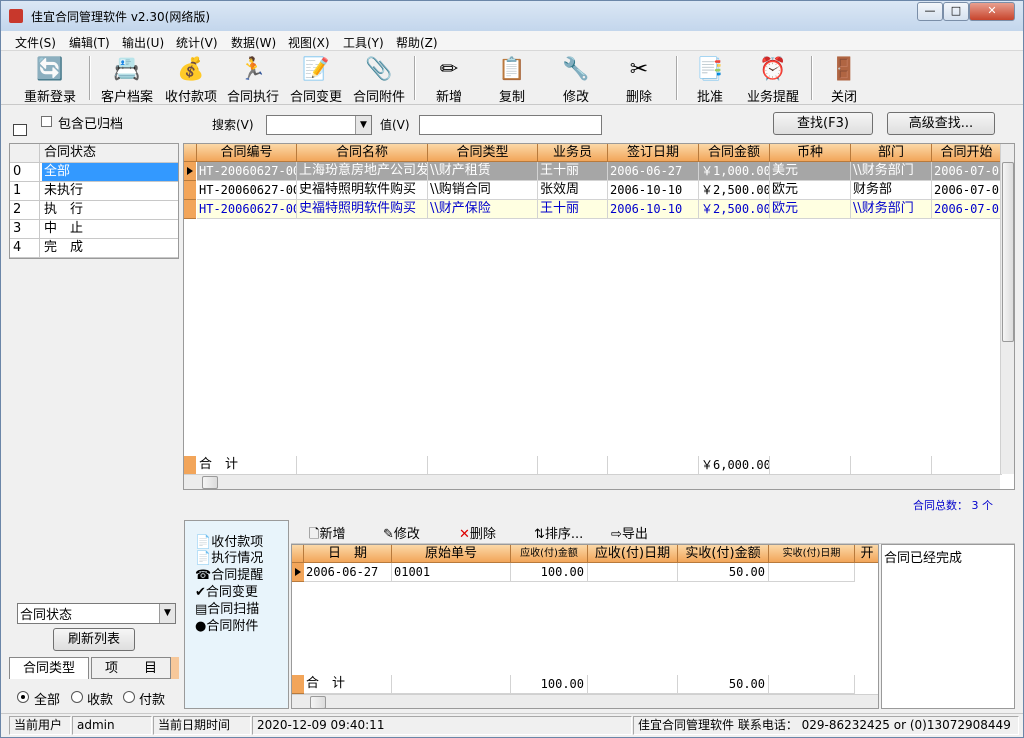  What do you see at coordinates (677, 78) in the screenshot?
I see `toolbar-separator` at bounding box center [677, 78].